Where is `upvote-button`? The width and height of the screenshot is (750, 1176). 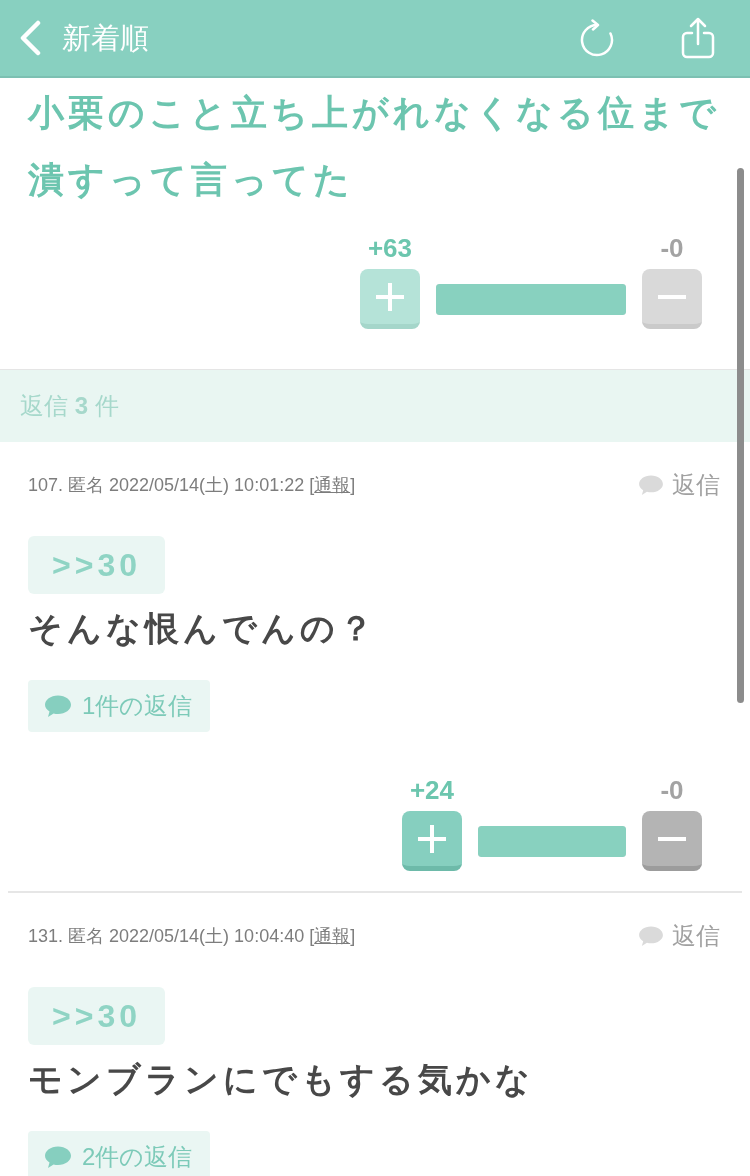
upvote-button is located at coordinates (432, 841).